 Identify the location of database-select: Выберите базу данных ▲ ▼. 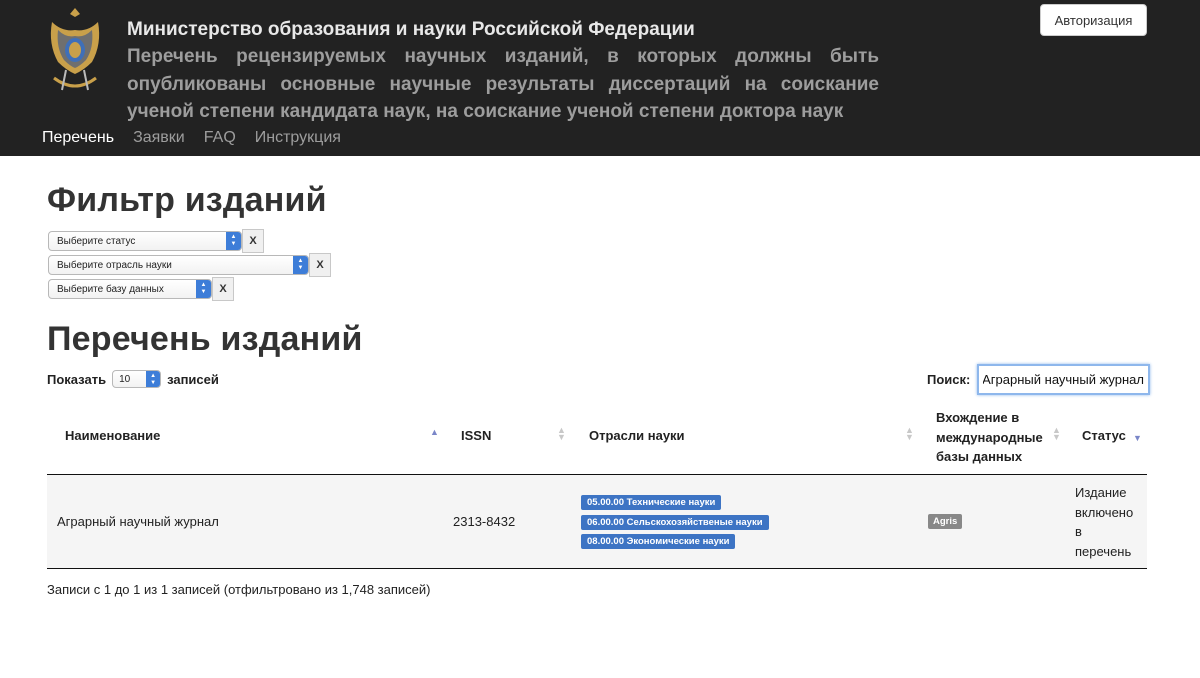
(130, 289).